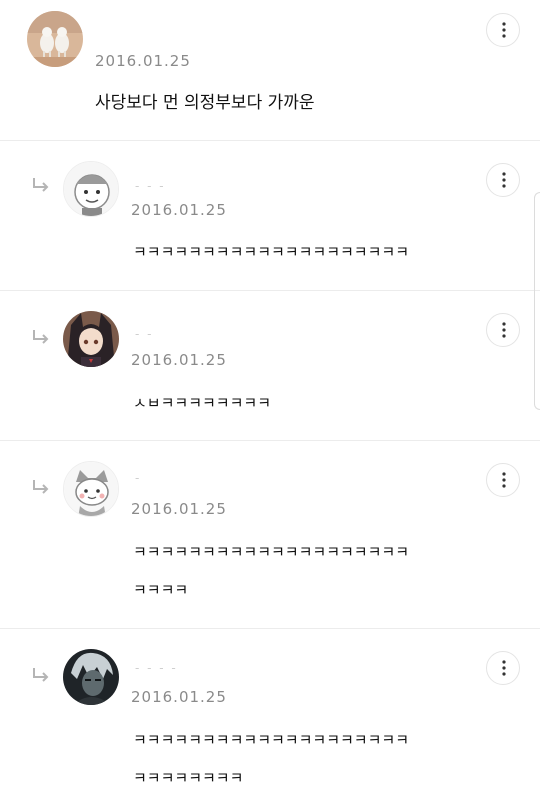 The width and height of the screenshot is (540, 803). I want to click on comment-author: -, so click(138, 478).